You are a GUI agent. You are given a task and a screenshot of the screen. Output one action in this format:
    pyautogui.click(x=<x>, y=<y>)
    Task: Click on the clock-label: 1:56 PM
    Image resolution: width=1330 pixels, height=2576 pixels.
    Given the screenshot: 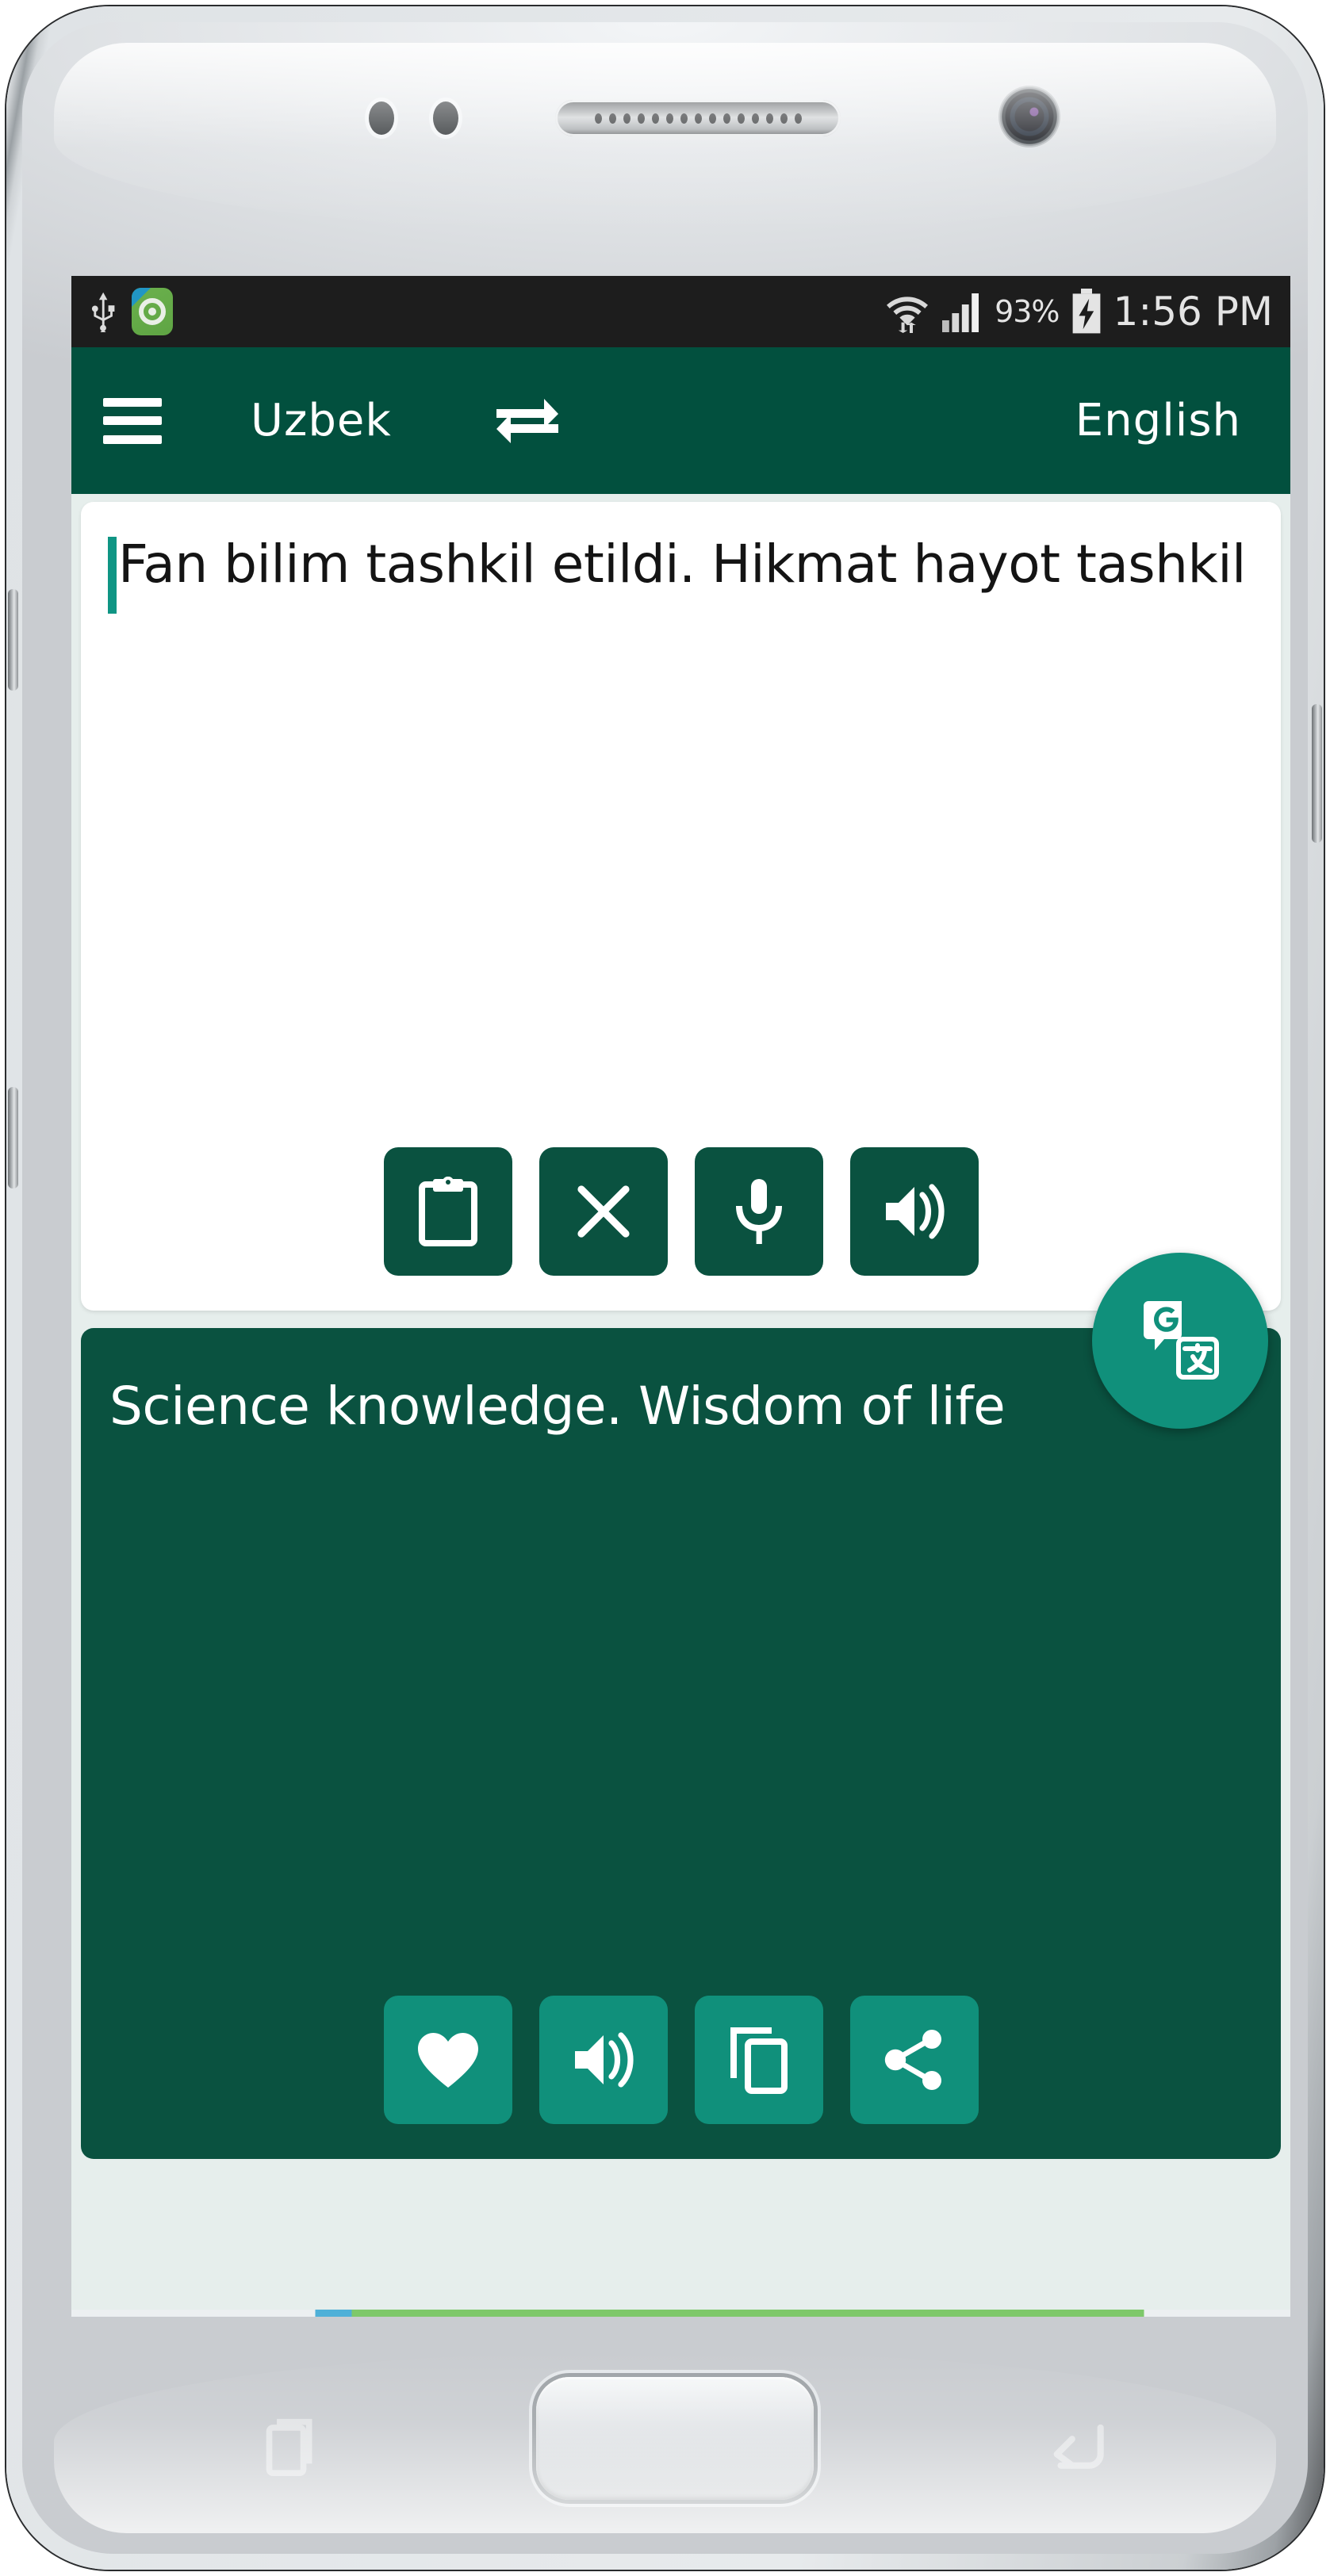 What is the action you would take?
    pyautogui.click(x=1193, y=312)
    